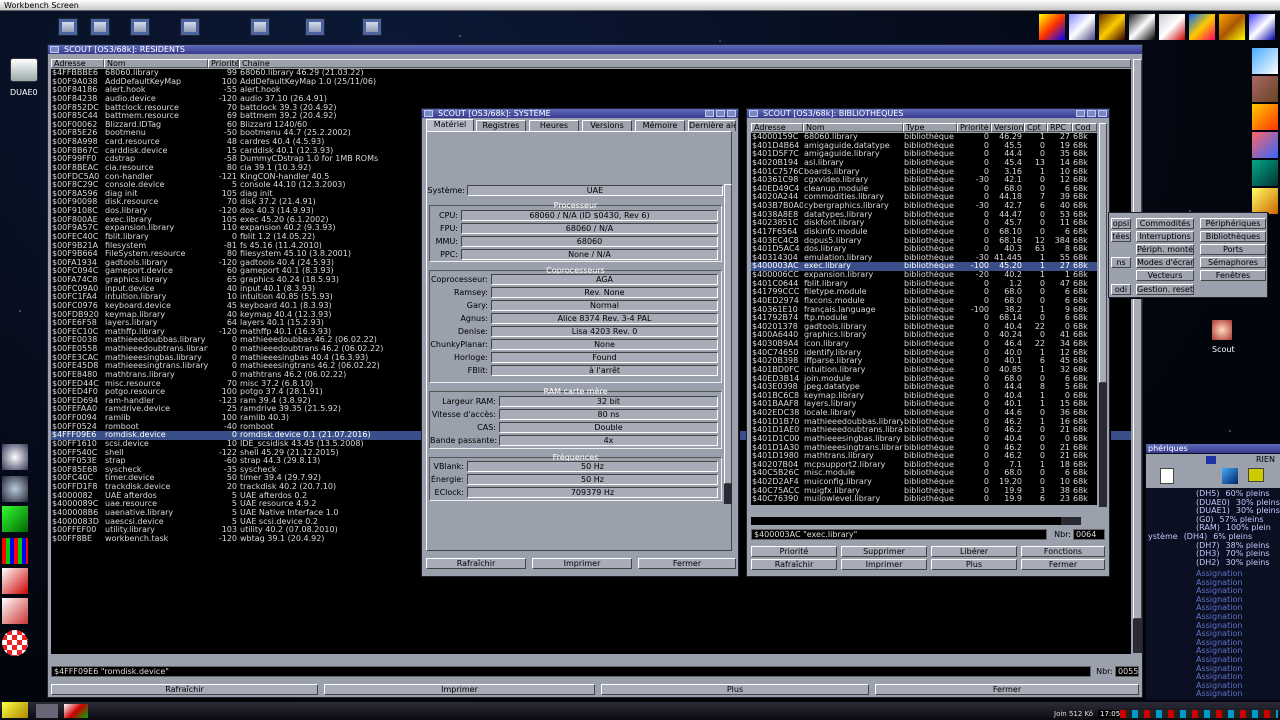  I want to click on residents-scrollbar, so click(1137, 356).